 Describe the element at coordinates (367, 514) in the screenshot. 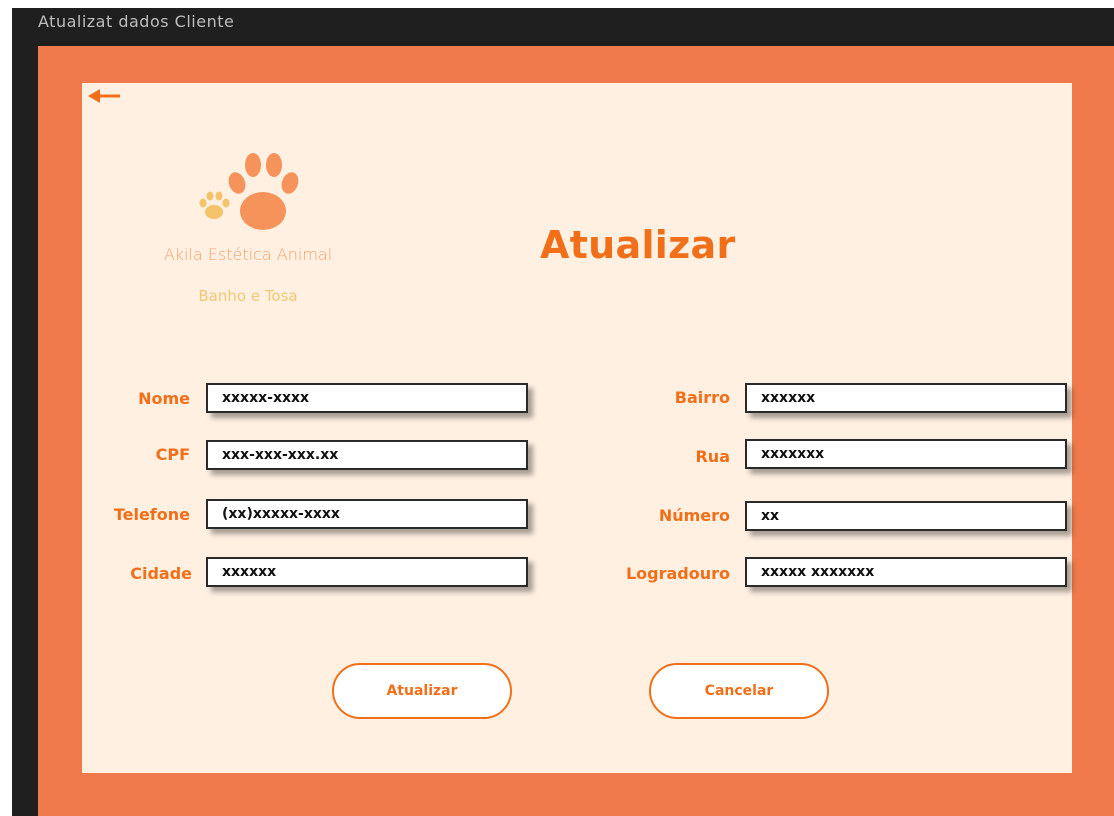

I see `telefone-field` at that location.